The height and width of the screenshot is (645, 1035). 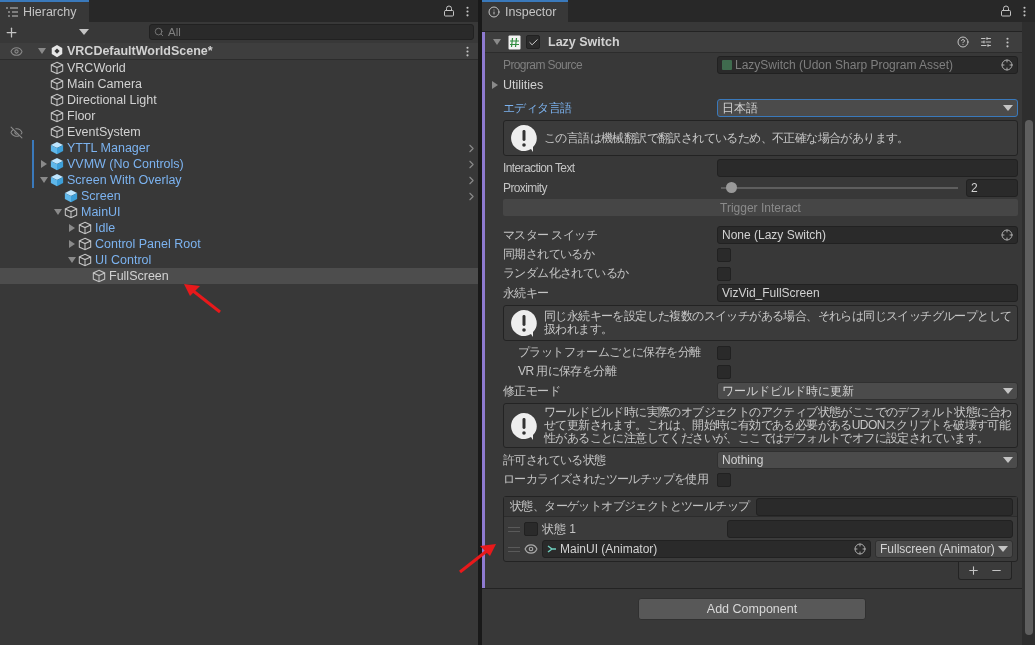 What do you see at coordinates (531, 529) in the screenshot?
I see `checkbox` at bounding box center [531, 529].